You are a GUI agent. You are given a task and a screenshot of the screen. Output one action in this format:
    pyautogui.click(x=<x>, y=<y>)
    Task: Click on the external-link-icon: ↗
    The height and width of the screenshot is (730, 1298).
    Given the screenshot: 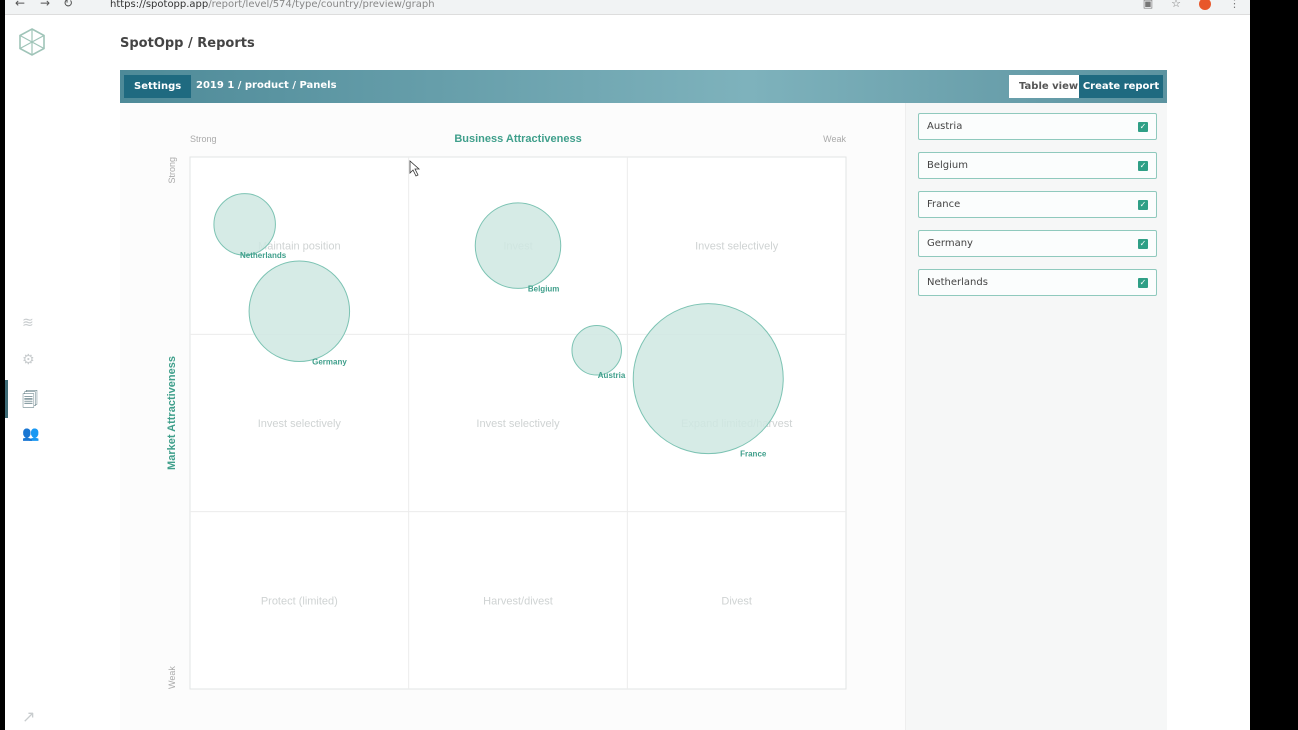 What is the action you would take?
    pyautogui.click(x=32, y=717)
    